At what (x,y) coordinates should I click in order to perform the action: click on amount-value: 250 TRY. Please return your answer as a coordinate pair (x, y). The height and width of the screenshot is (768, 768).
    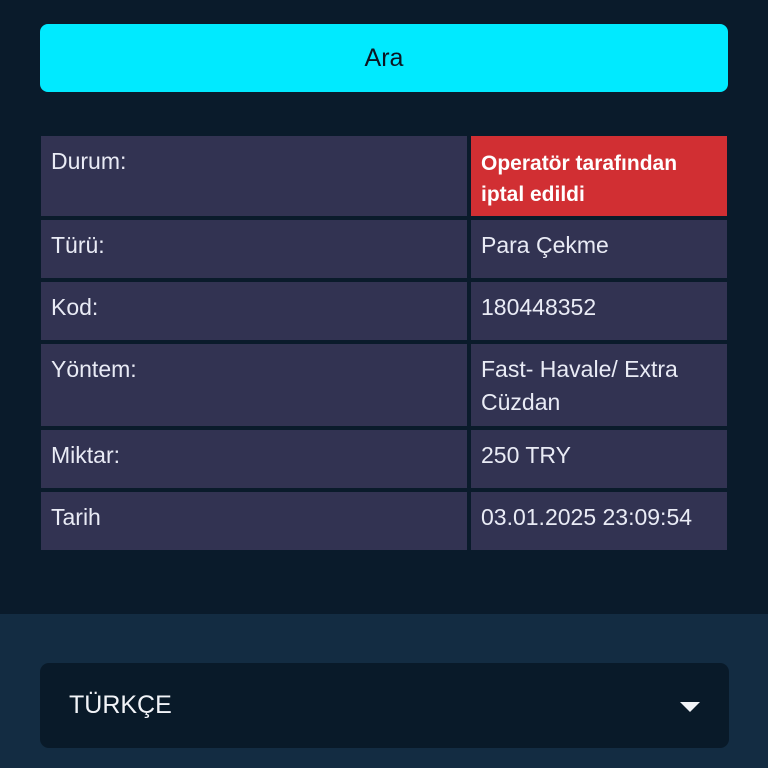
    Looking at the image, I should click on (599, 459).